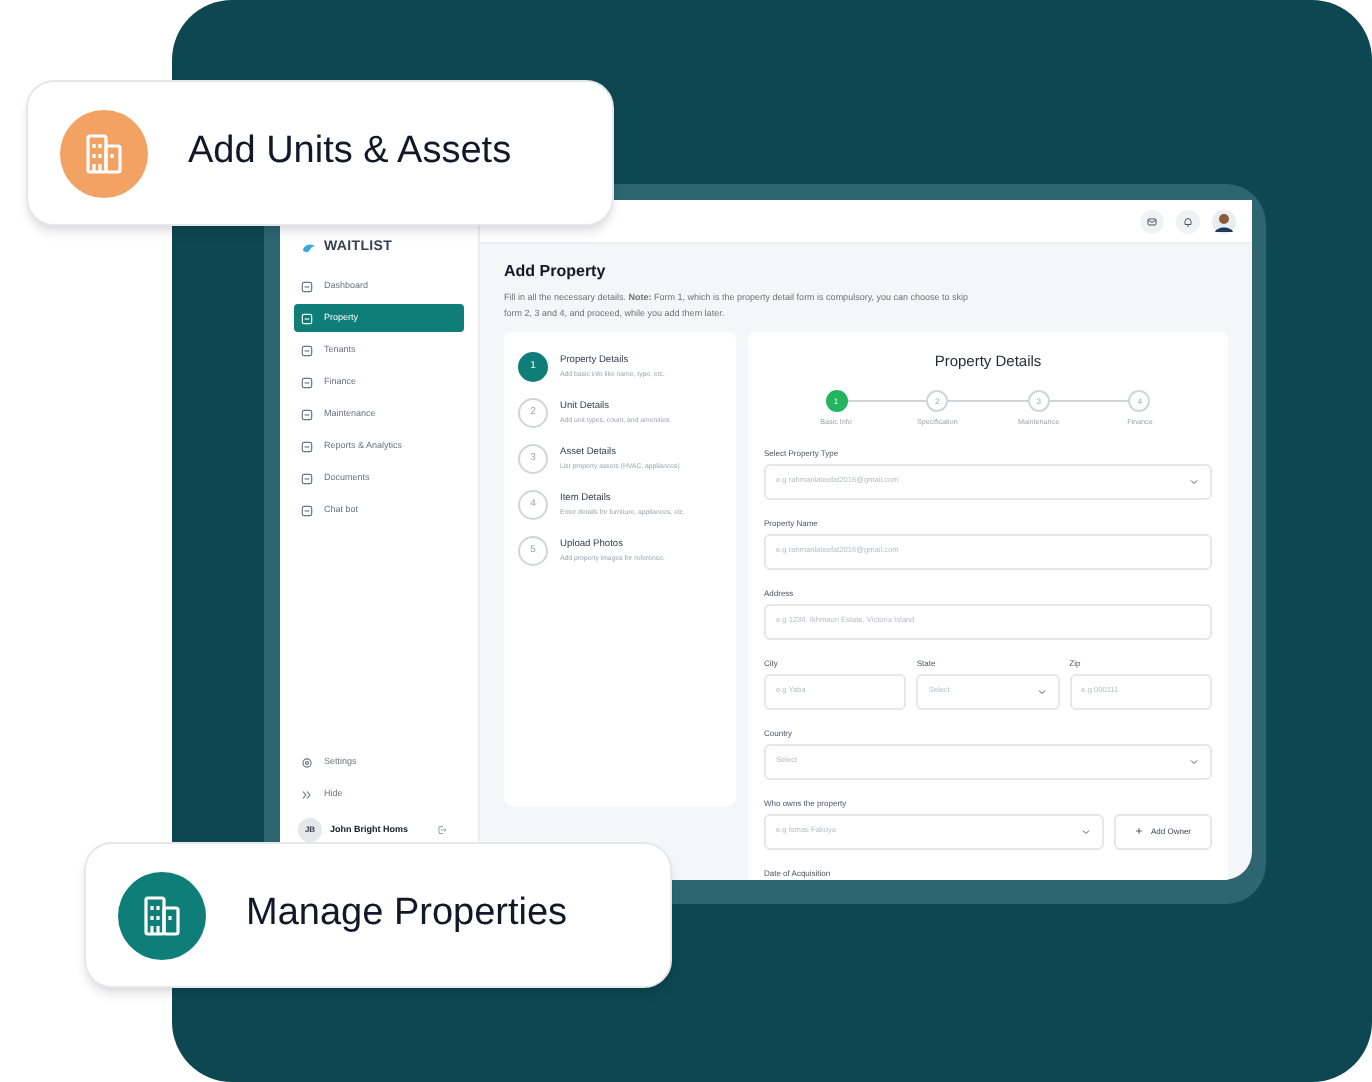  I want to click on settings-icon, so click(307, 762).